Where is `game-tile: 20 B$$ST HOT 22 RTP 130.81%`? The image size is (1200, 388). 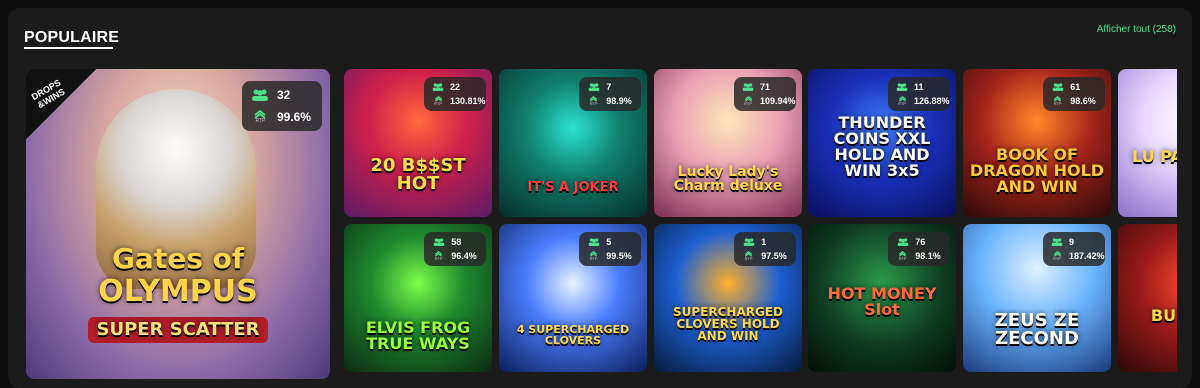 game-tile: 20 B$$ST HOT 22 RTP 130.81% is located at coordinates (418, 143).